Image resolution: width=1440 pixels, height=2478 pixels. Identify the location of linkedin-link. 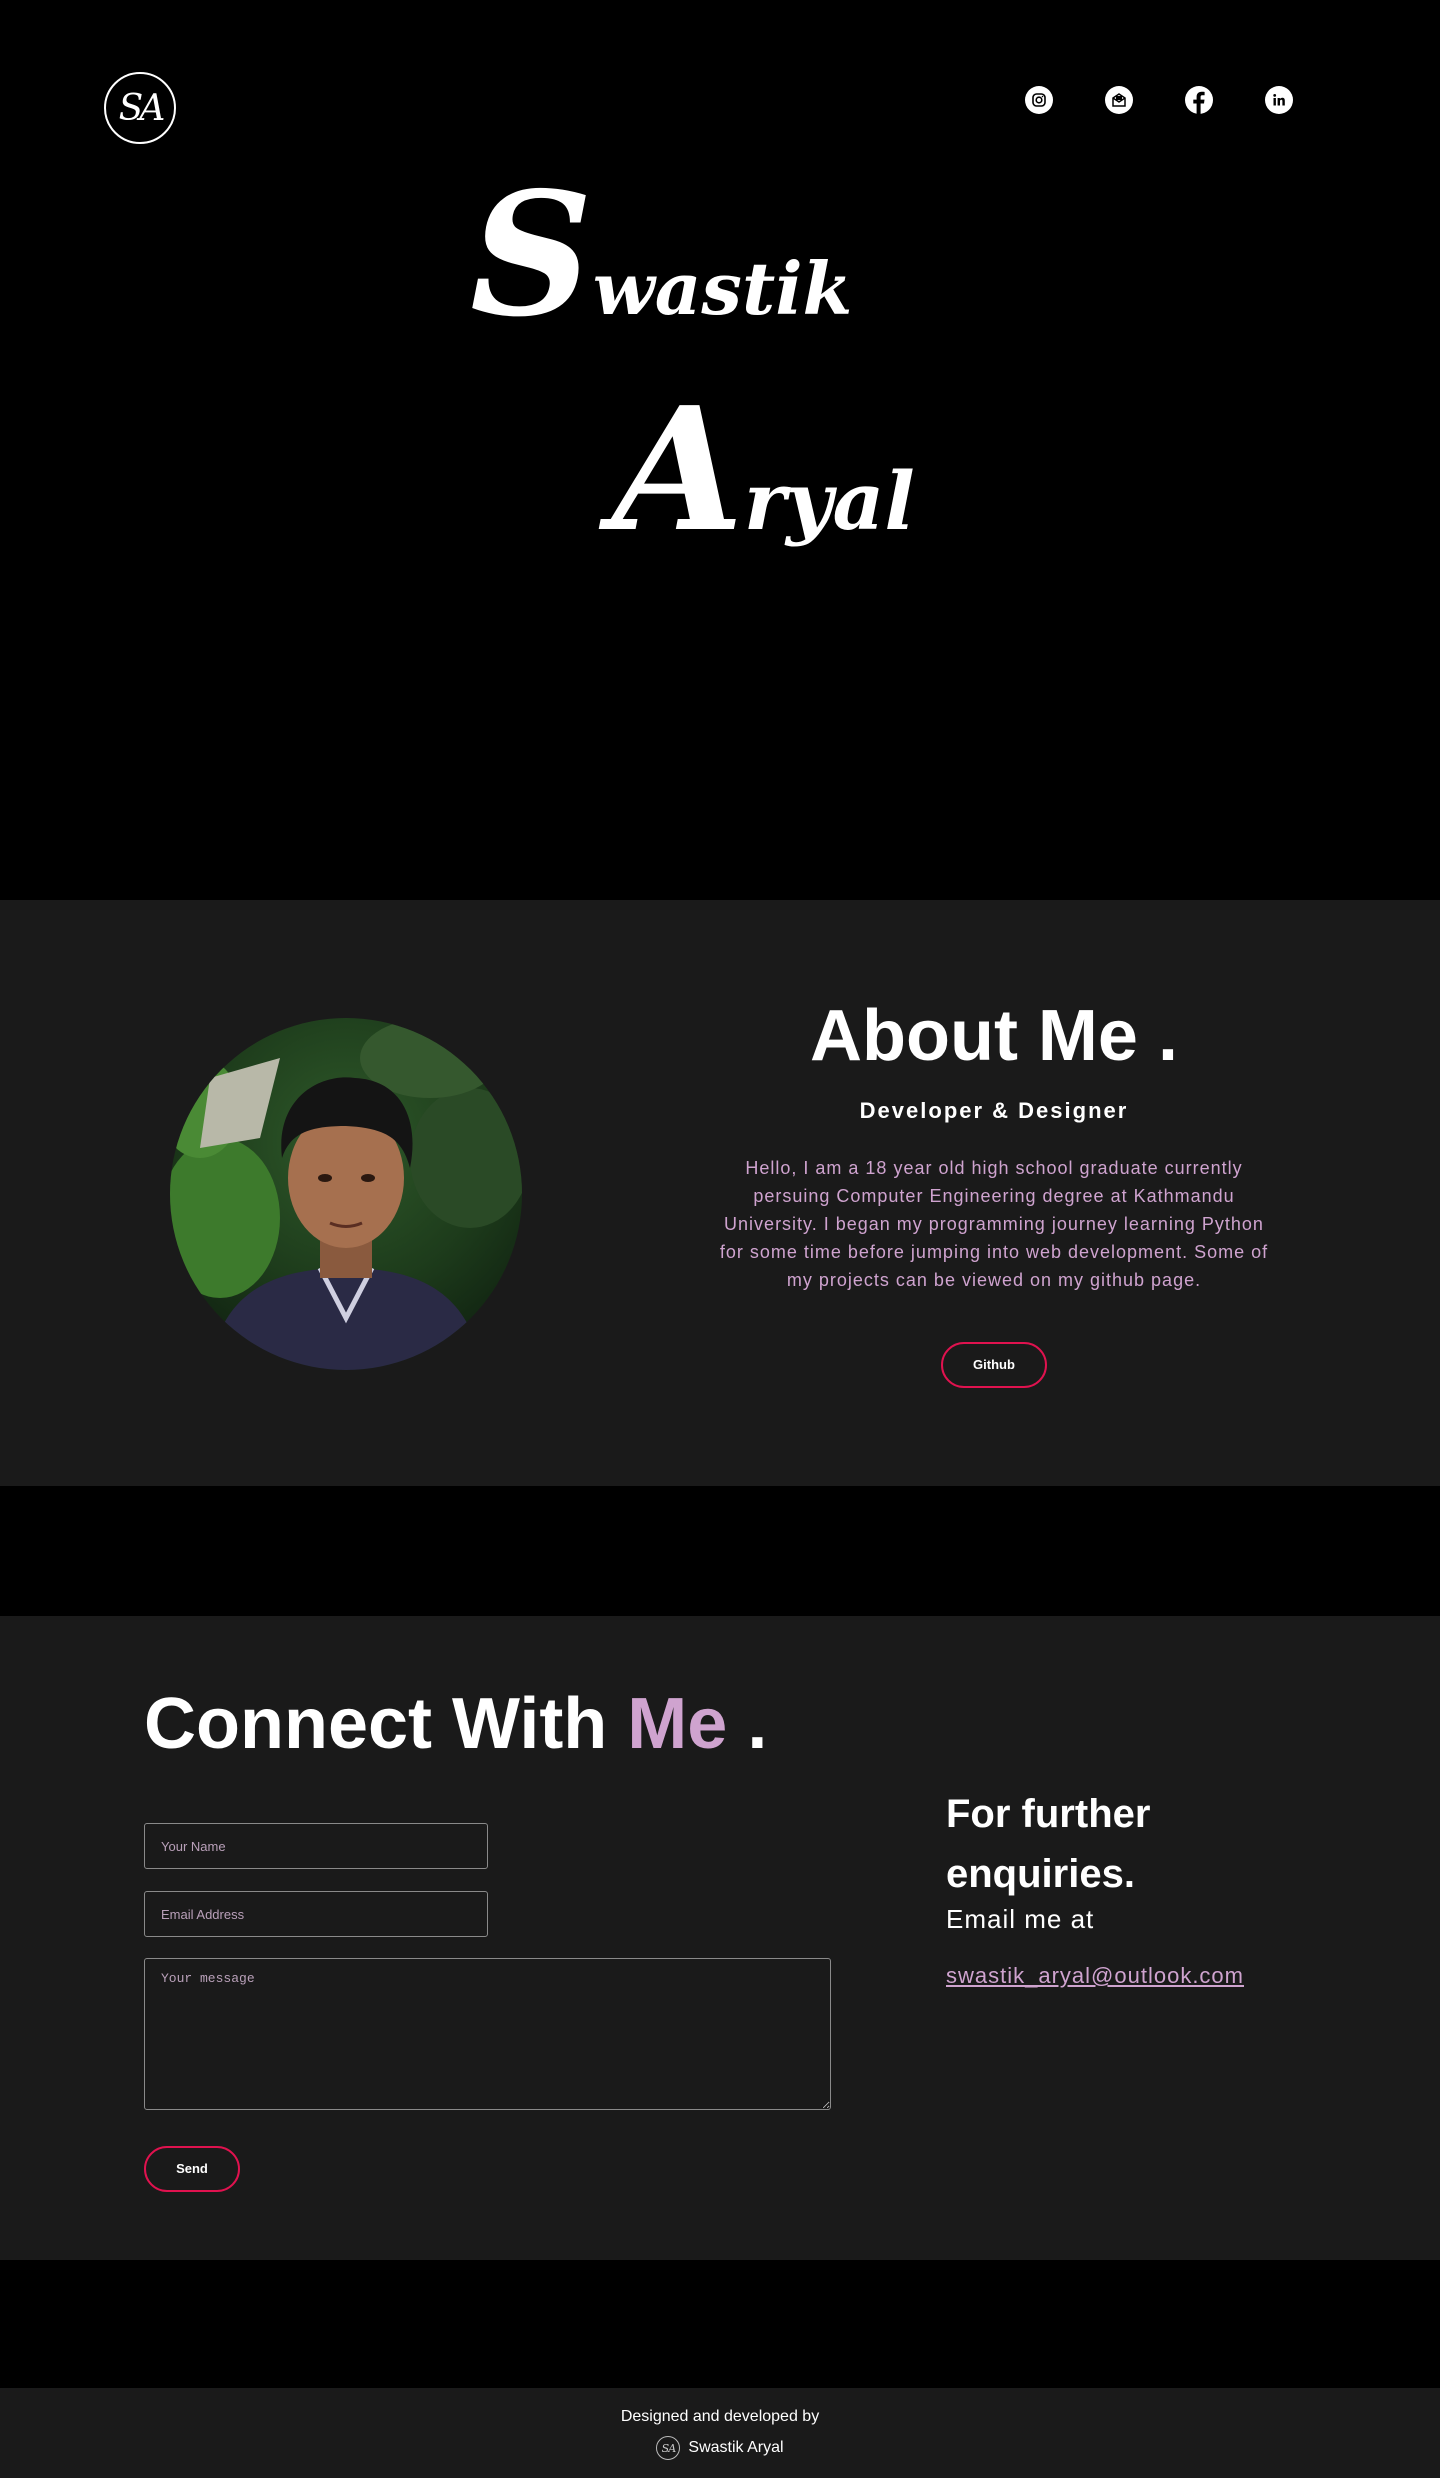
(1279, 100).